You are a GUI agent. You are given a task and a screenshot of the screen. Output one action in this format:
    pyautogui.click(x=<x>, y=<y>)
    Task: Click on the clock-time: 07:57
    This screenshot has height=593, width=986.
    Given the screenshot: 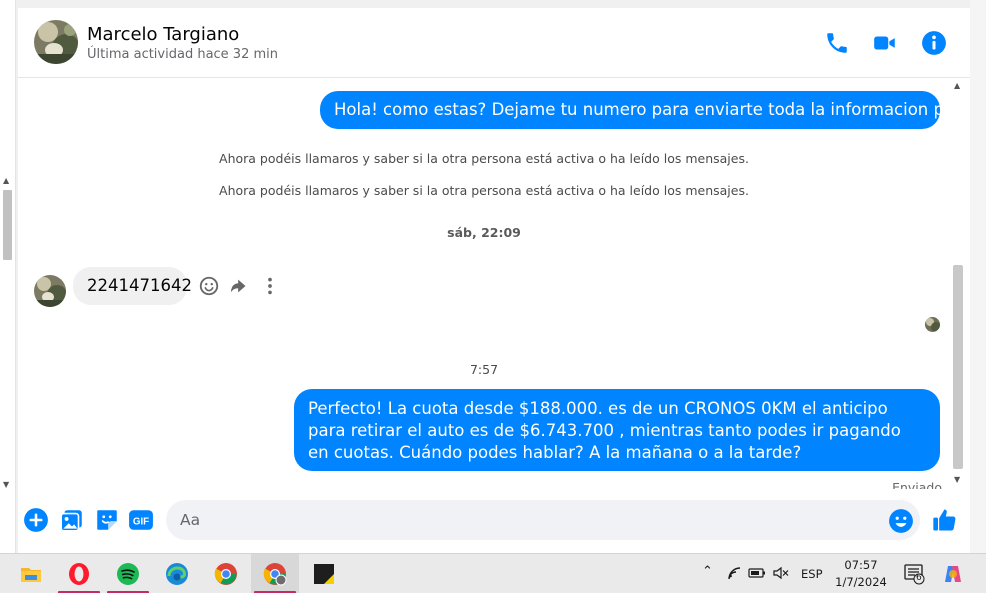 What is the action you would take?
    pyautogui.click(x=861, y=565)
    